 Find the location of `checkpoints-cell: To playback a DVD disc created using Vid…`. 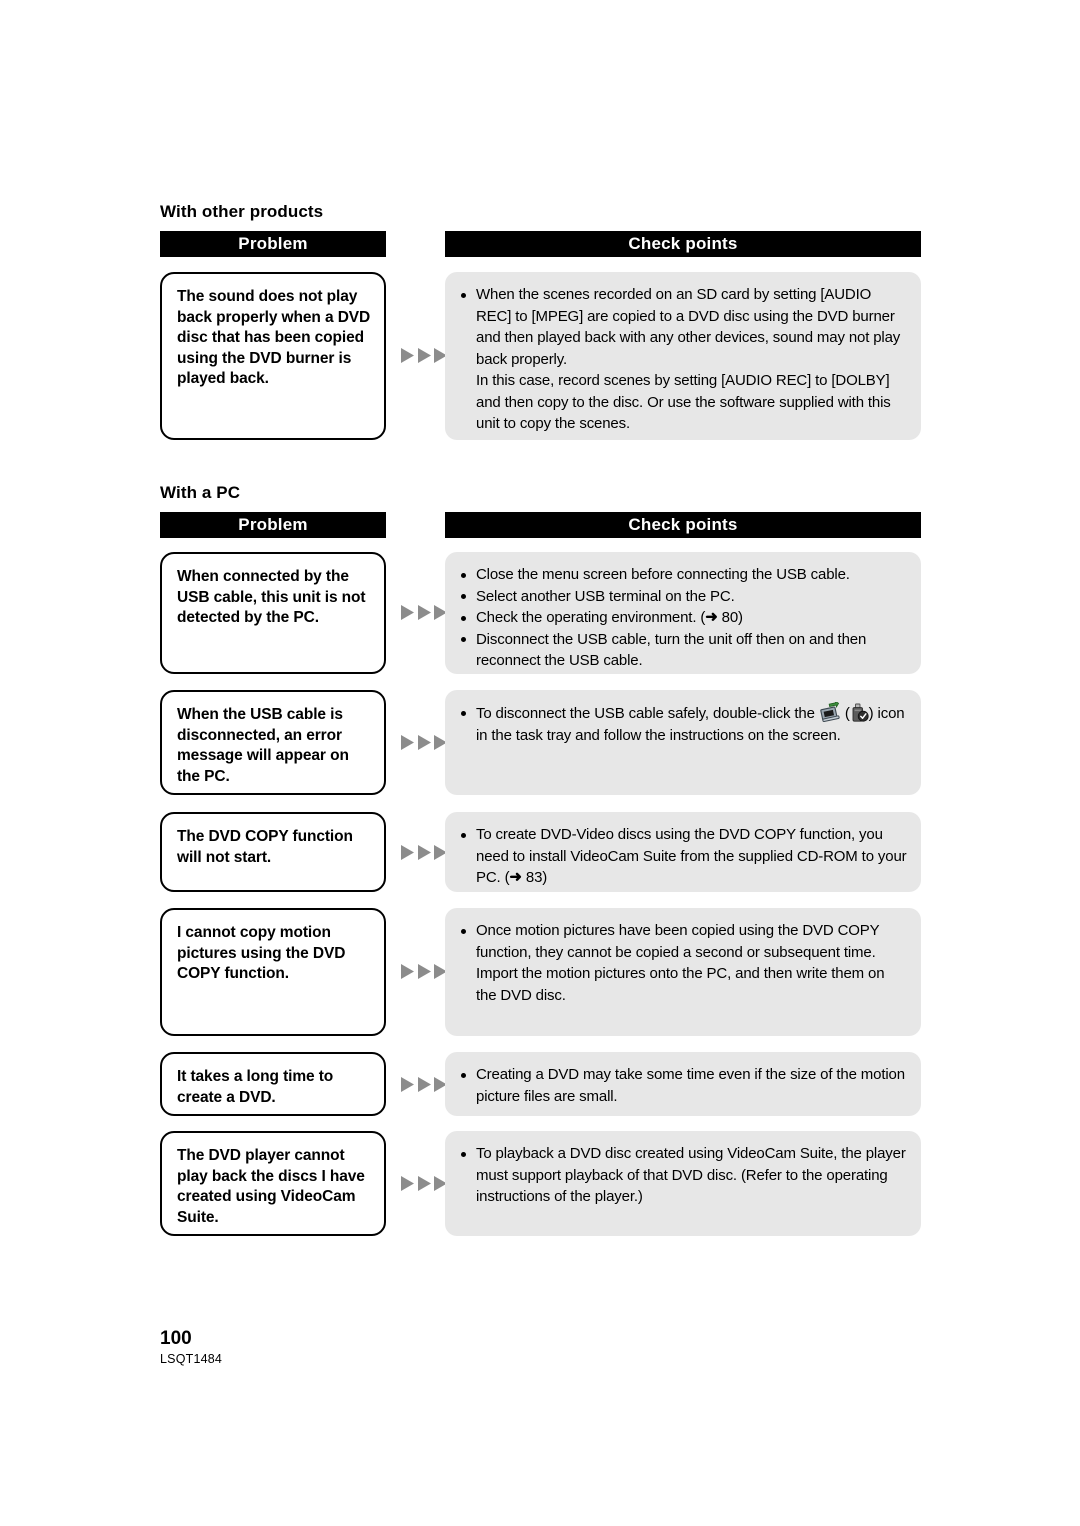

checkpoints-cell: To playback a DVD disc created using Vid… is located at coordinates (683, 1183).